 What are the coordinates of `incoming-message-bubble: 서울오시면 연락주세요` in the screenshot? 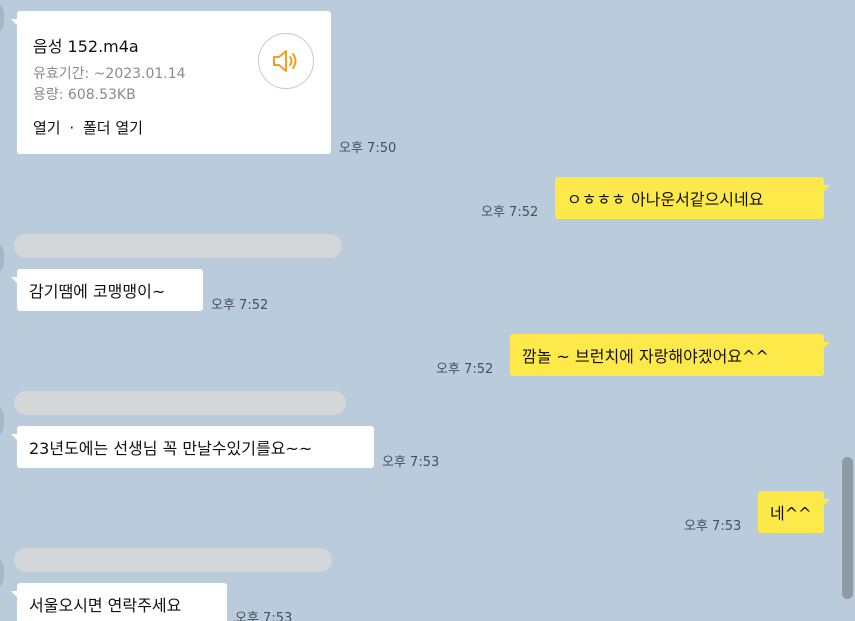 It's located at (119, 602).